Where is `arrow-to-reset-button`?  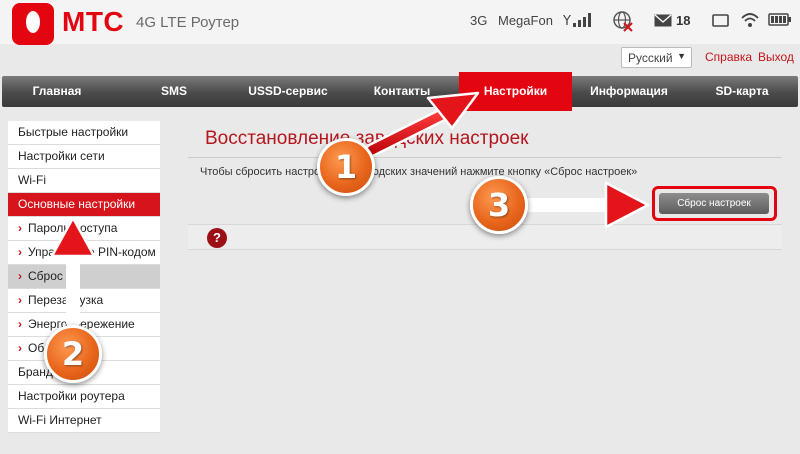
arrow-to-reset-button is located at coordinates (585, 205).